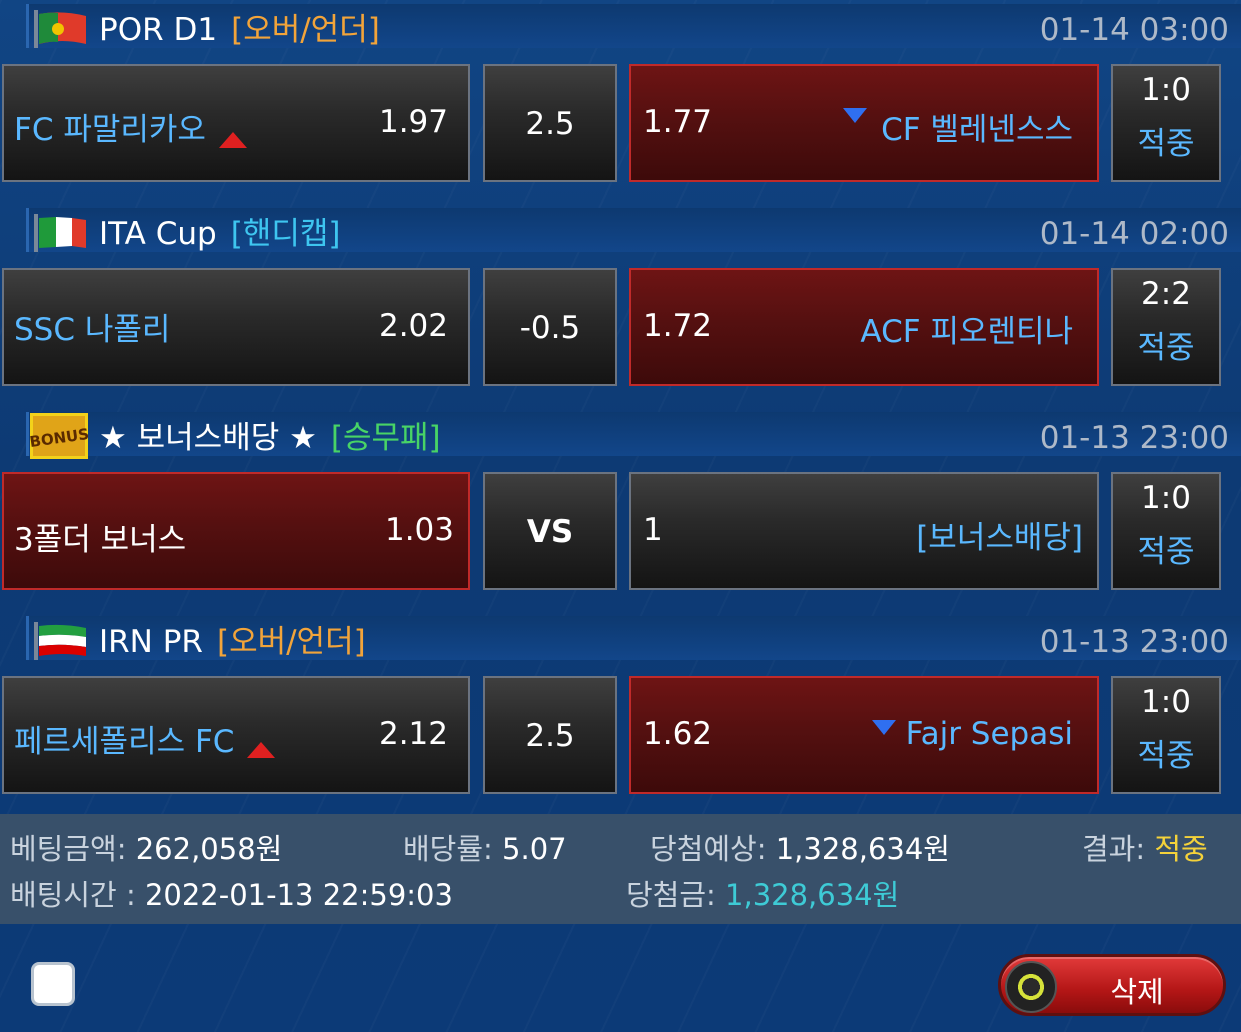 The width and height of the screenshot is (1241, 1032). What do you see at coordinates (999, 538) in the screenshot?
I see `away-team-name: [보너스배당]` at bounding box center [999, 538].